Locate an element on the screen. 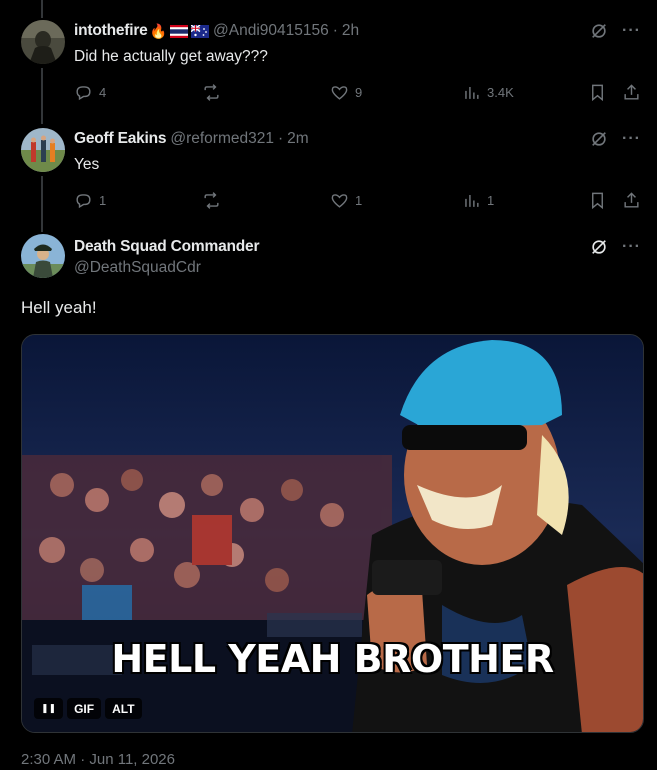 This screenshot has height=770, width=657. reply-button: 1 is located at coordinates (90, 200).